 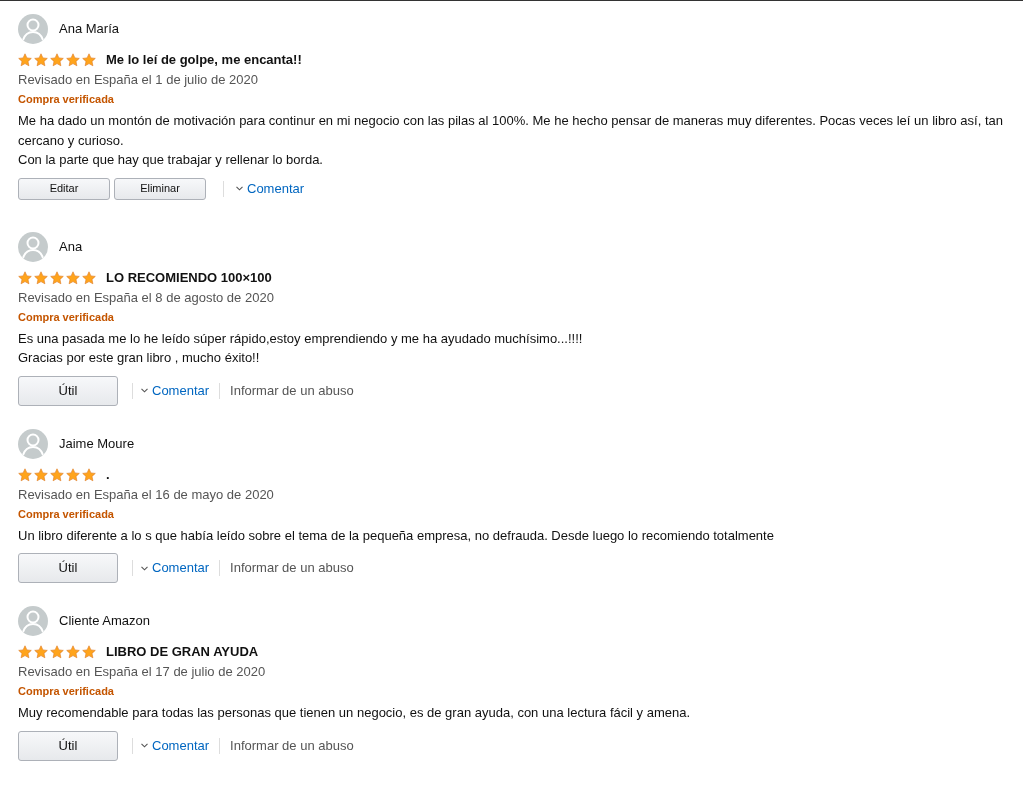 I want to click on review-date: Revisado en España el 17 de julio de 2020, so click(x=142, y=672).